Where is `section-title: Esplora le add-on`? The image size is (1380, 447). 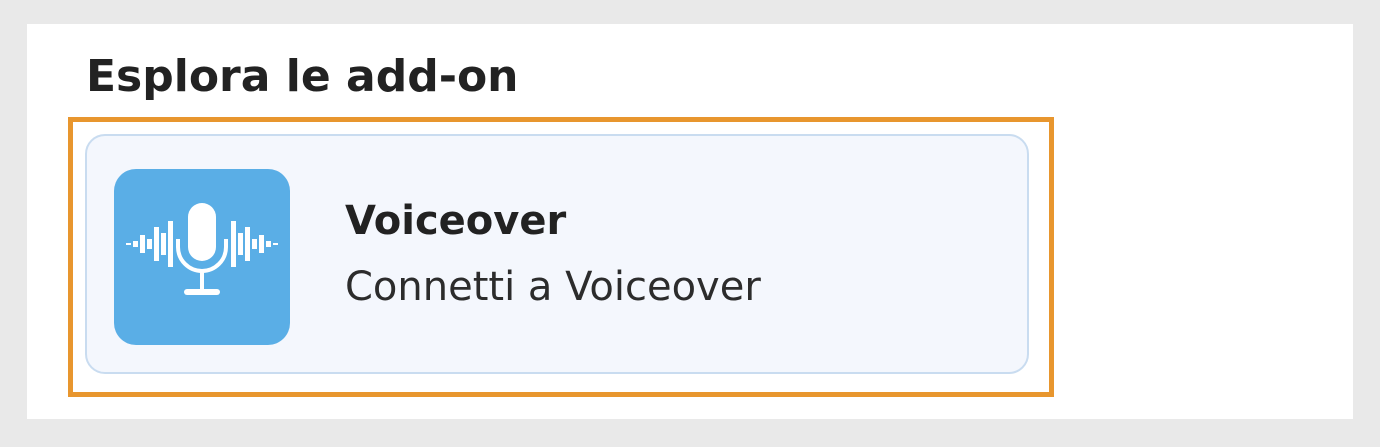
section-title: Esplora le add-on is located at coordinates (302, 76).